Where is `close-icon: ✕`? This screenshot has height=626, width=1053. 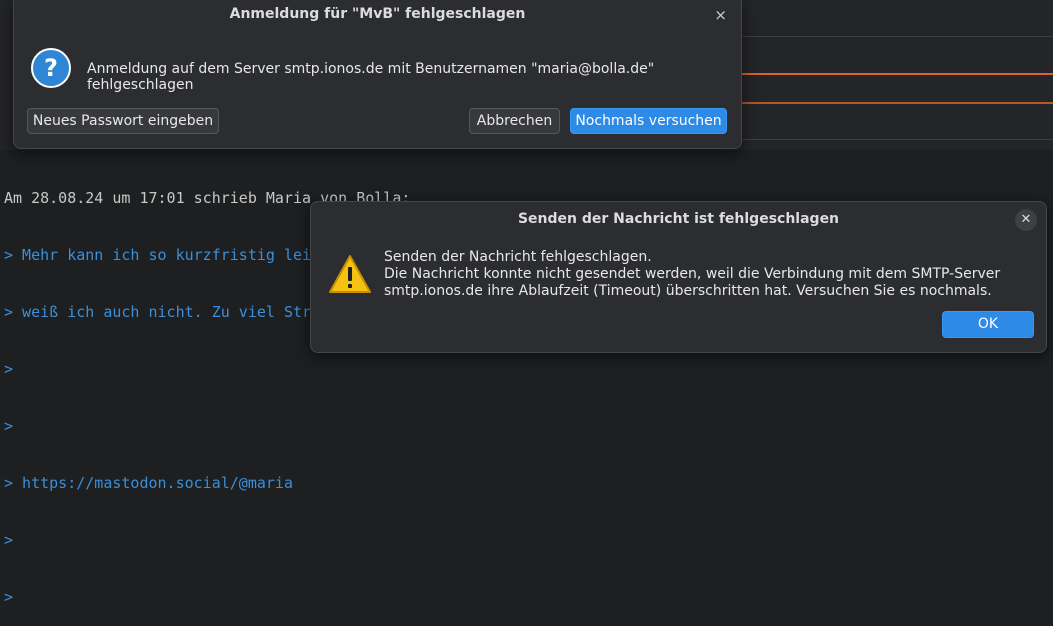
close-icon: ✕ is located at coordinates (1026, 220).